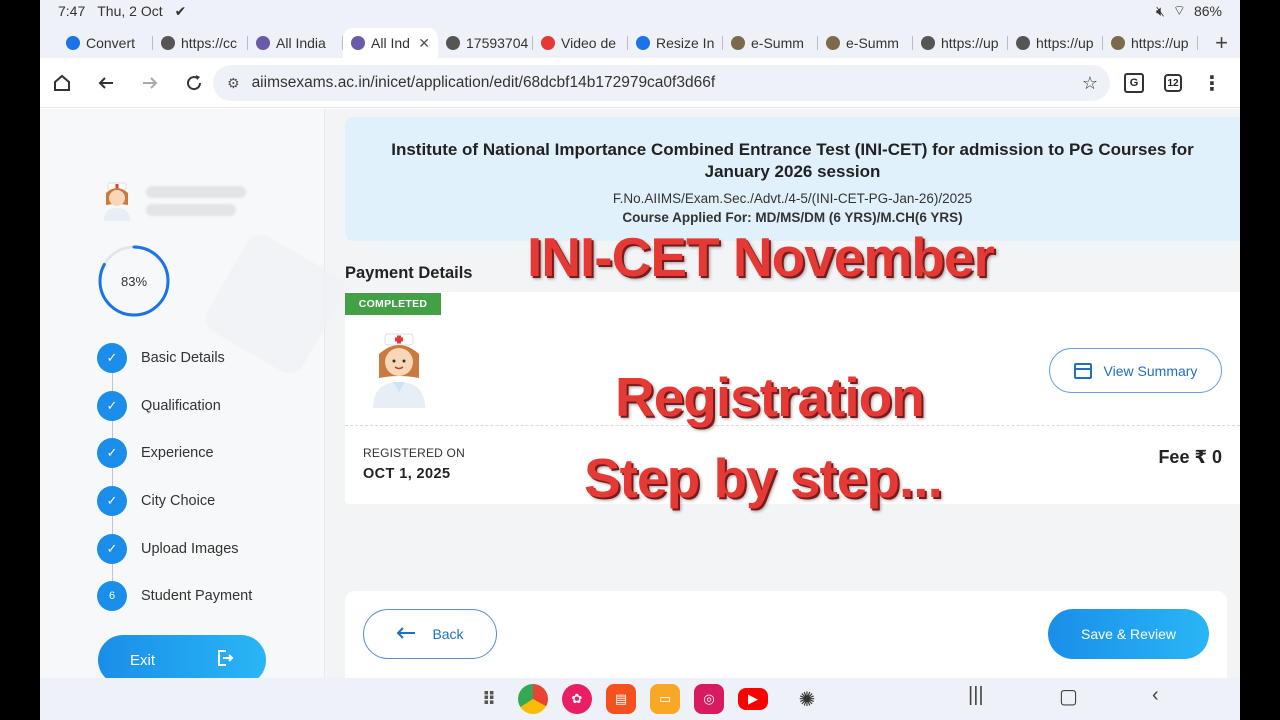 The height and width of the screenshot is (720, 1280). I want to click on step-label: Basic Details, so click(183, 357).